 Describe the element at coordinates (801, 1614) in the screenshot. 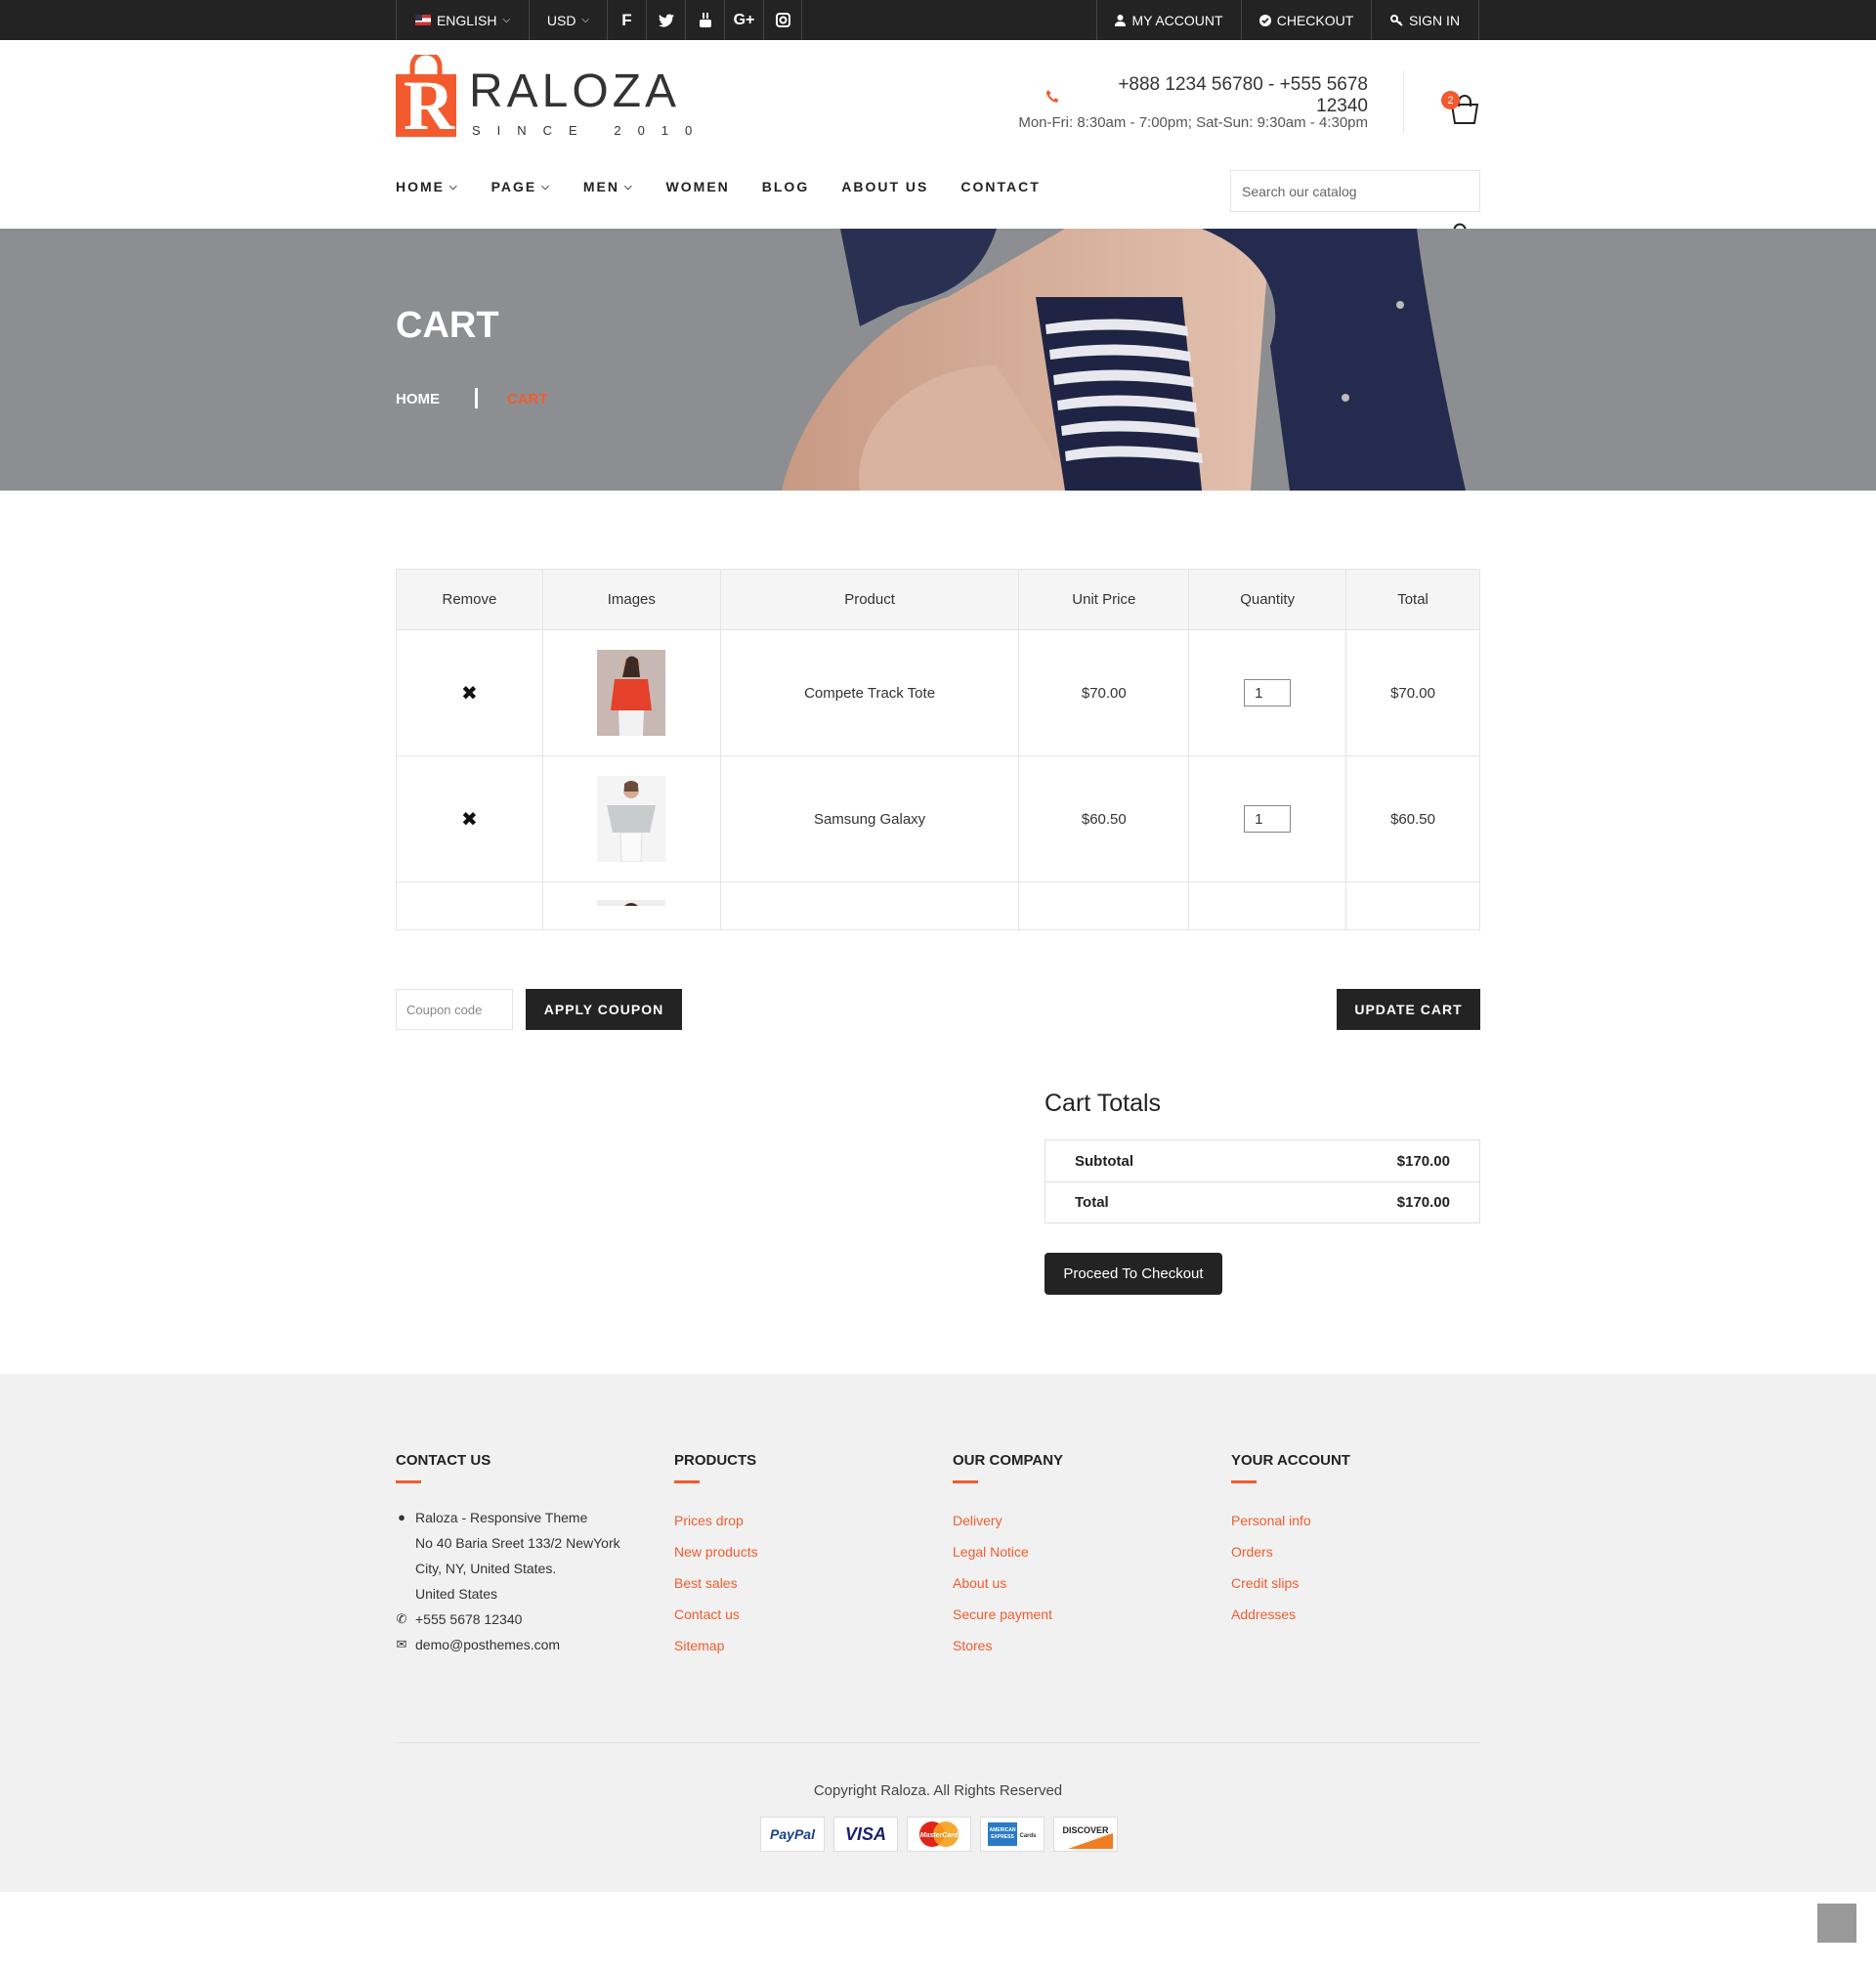

I see `footer-link: Contact us` at that location.